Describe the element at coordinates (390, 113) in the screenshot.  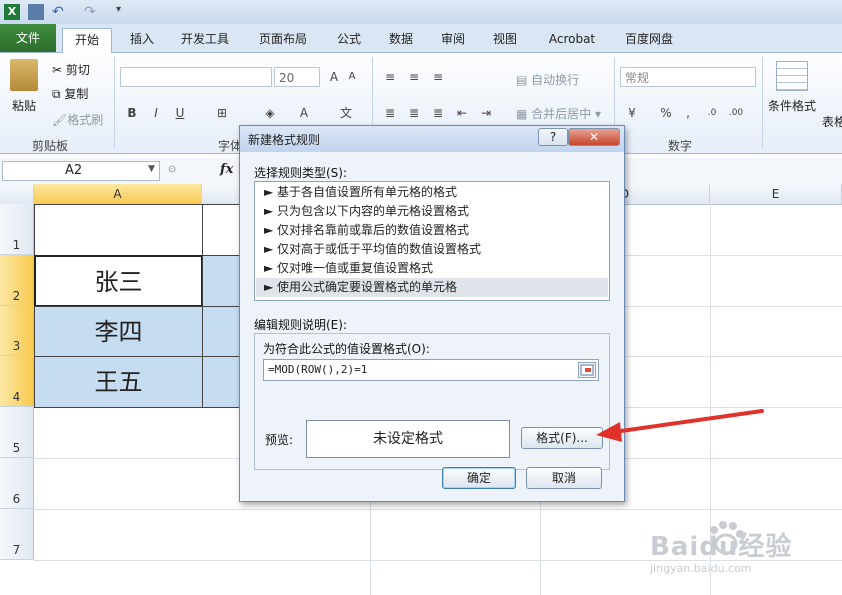
I see `align-left-icon: ≣` at that location.